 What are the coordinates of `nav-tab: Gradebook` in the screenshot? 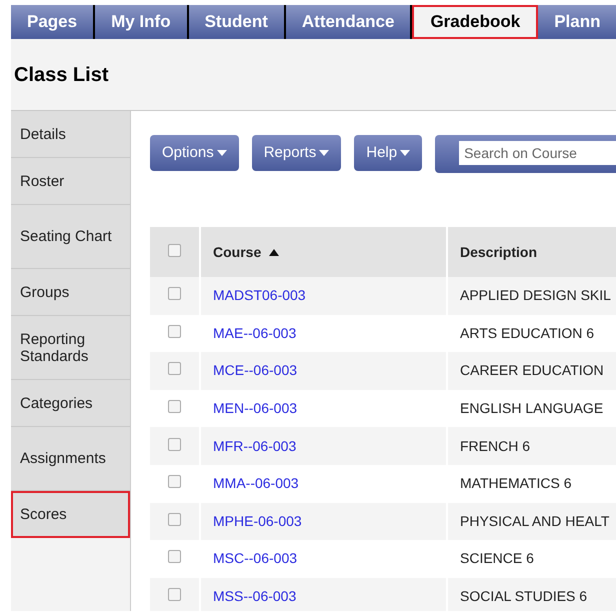 It's located at (475, 22).